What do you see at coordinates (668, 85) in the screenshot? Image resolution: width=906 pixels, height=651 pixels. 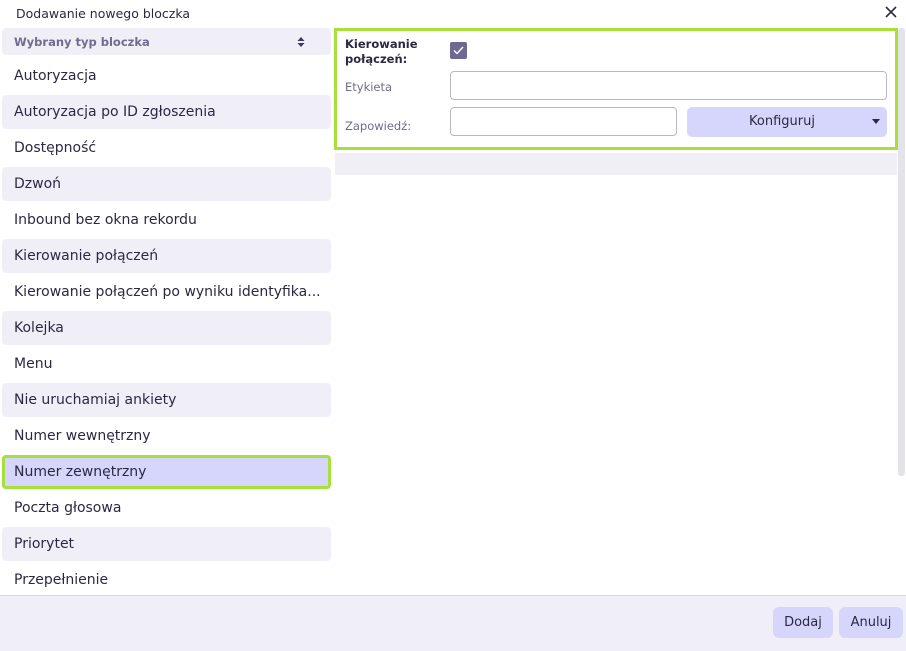 I see `label-input` at bounding box center [668, 85].